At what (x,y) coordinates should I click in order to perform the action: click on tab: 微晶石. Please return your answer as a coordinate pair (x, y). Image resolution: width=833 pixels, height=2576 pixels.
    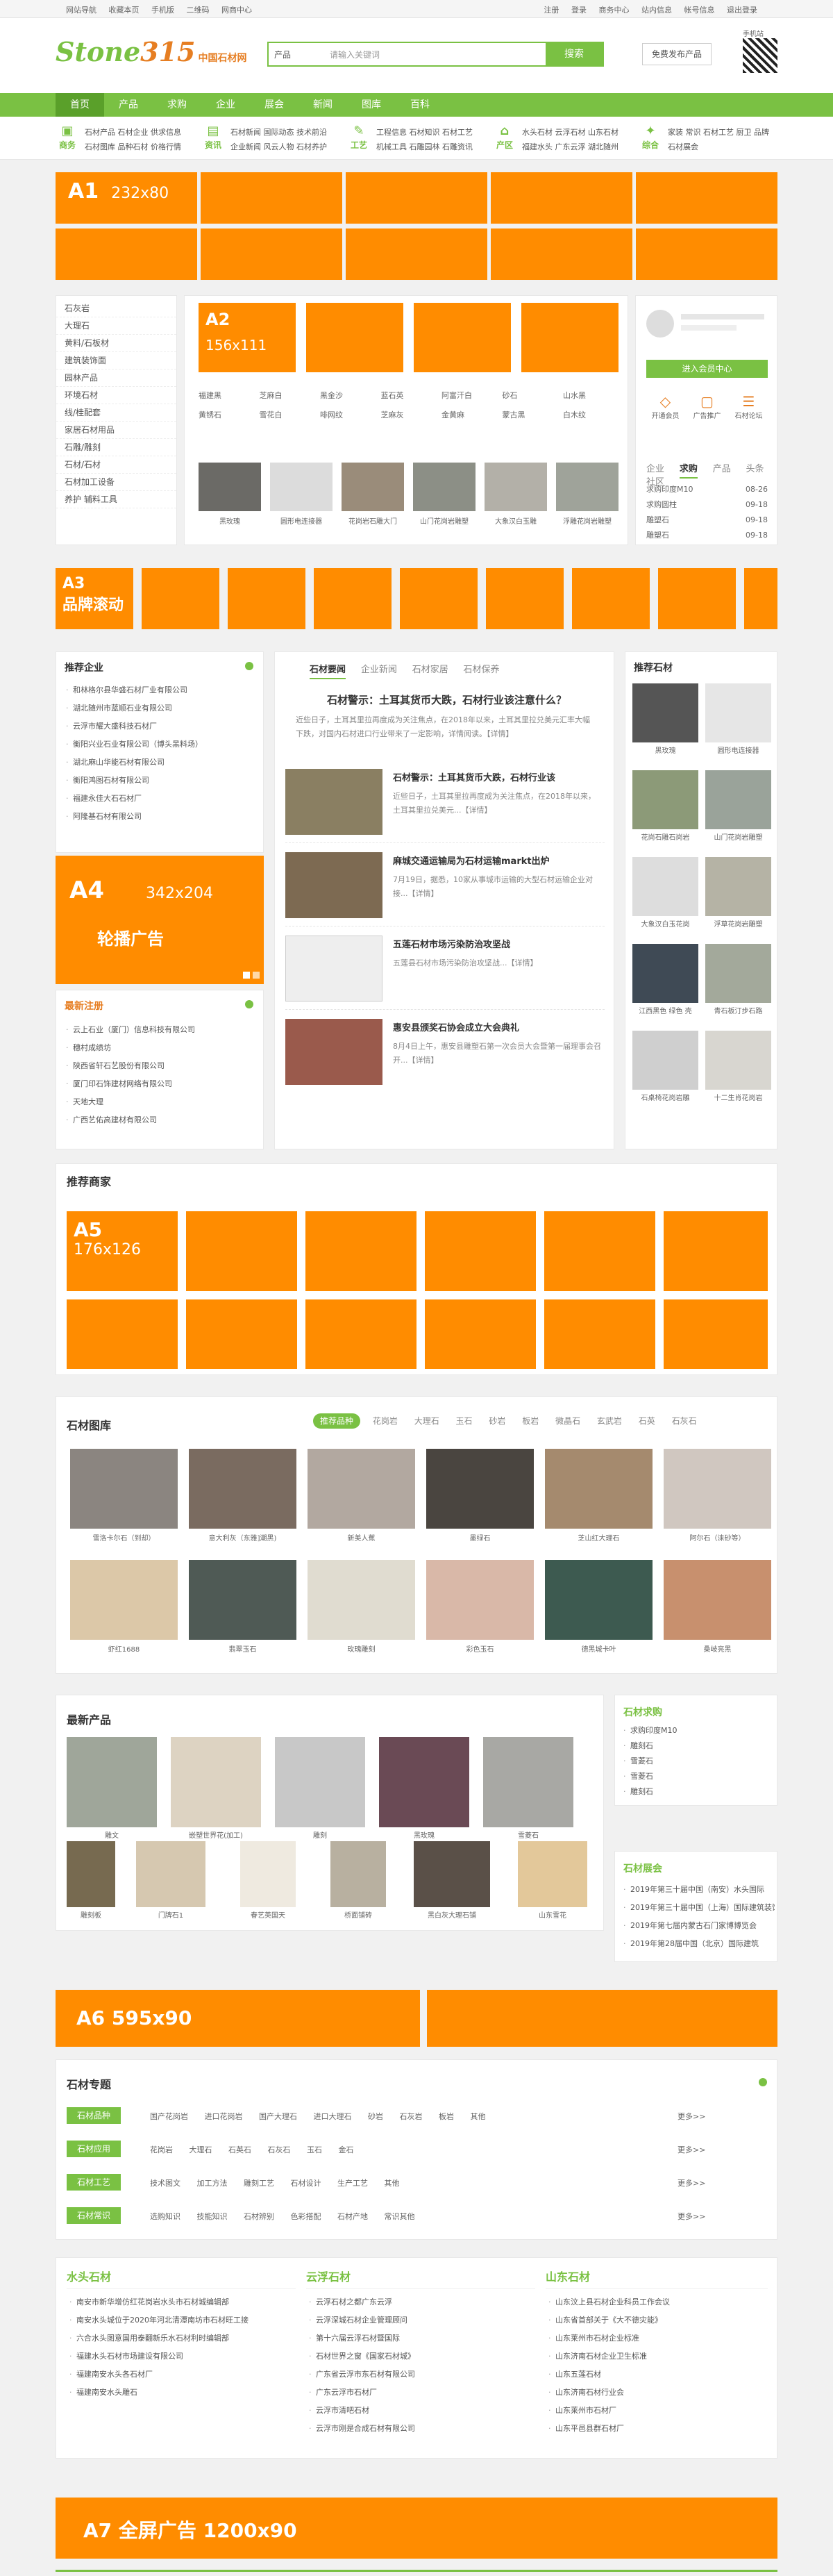
    Looking at the image, I should click on (568, 1421).